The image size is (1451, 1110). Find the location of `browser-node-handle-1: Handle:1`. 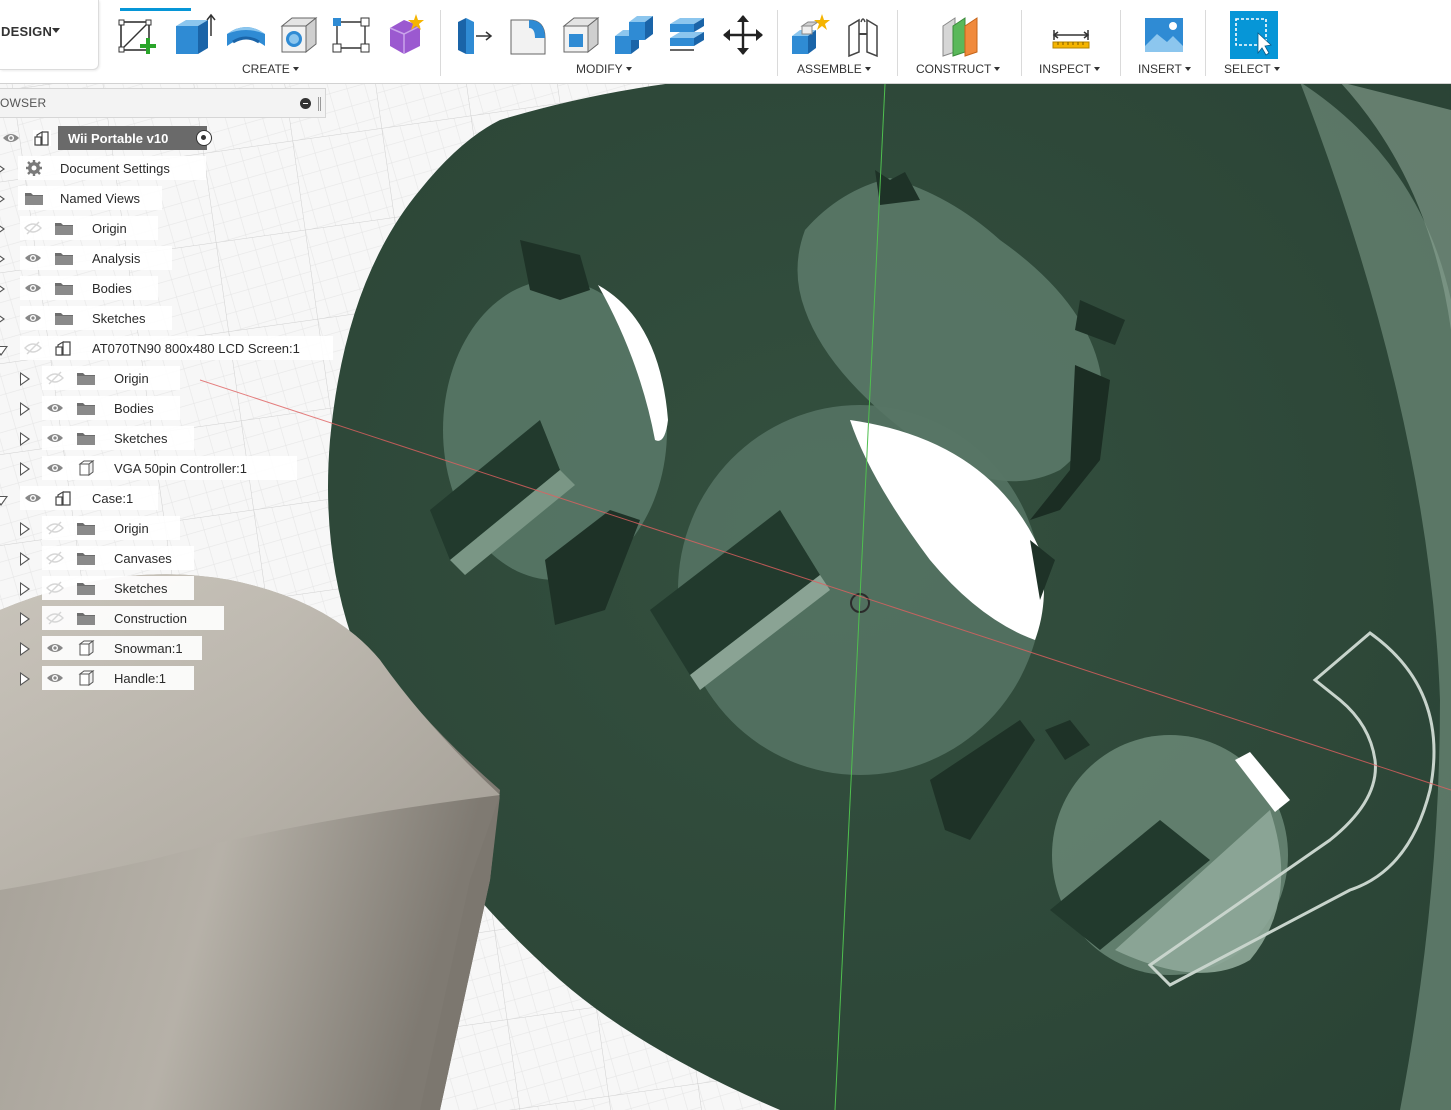

browser-node-handle-1: Handle:1 is located at coordinates (165, 678).